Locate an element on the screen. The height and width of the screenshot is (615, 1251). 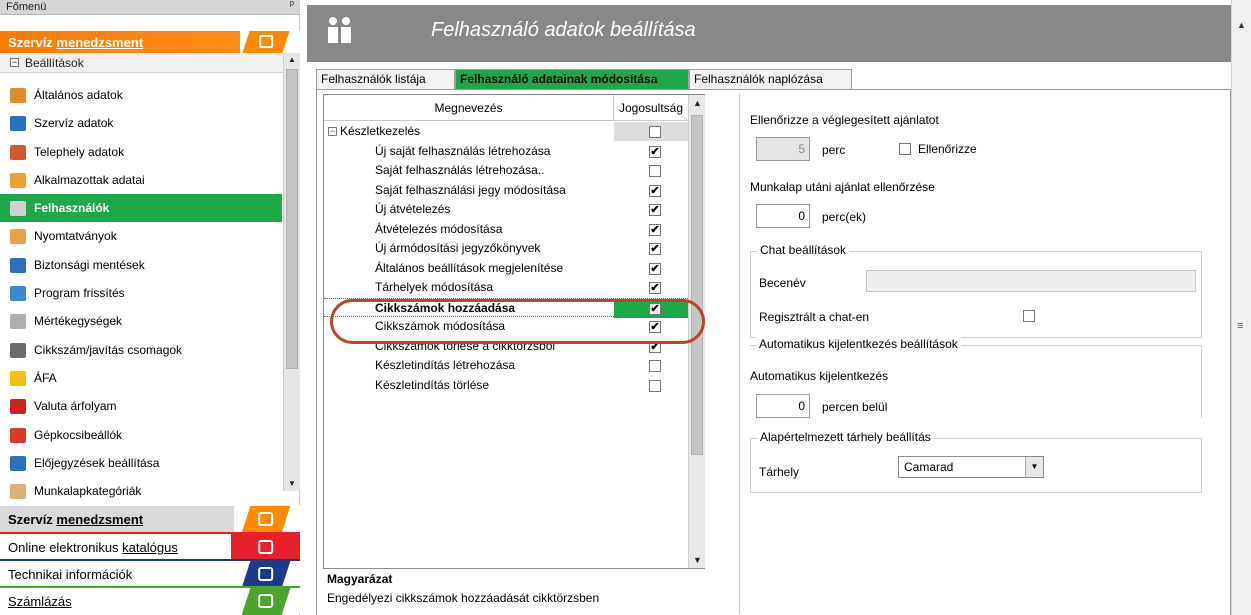
pin-icon: ᵖ is located at coordinates (292, 5).